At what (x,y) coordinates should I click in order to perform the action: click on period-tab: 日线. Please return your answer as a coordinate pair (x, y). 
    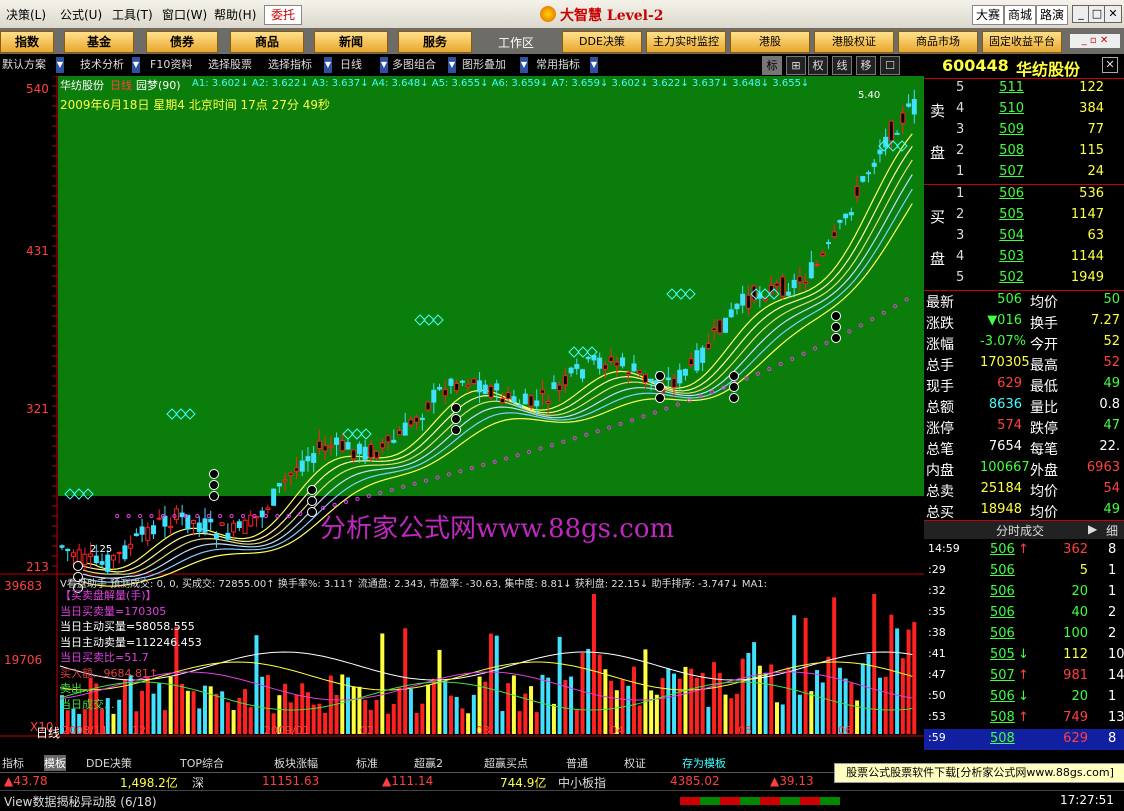
    Looking at the image, I should click on (48, 732).